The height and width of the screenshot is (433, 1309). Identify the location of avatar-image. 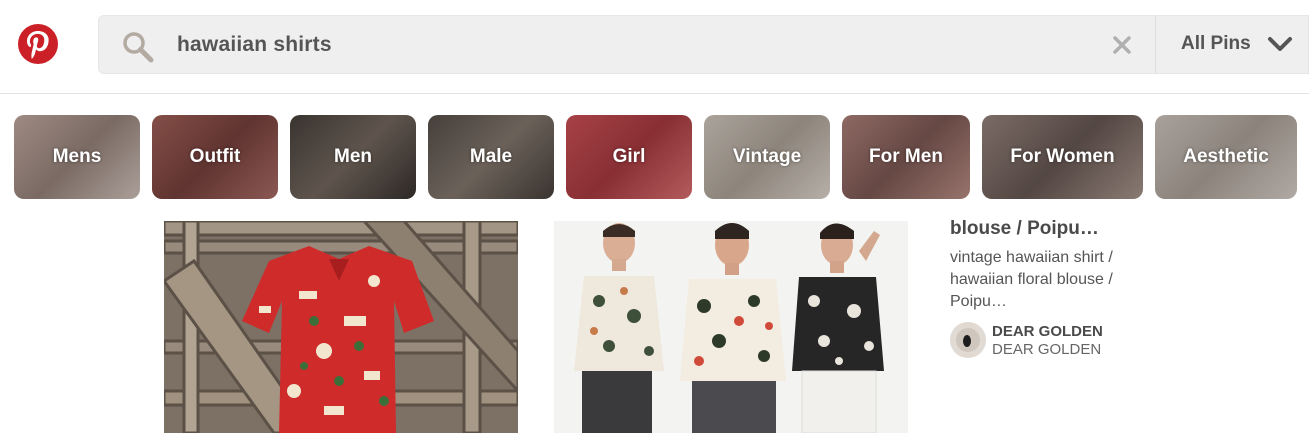
(968, 340).